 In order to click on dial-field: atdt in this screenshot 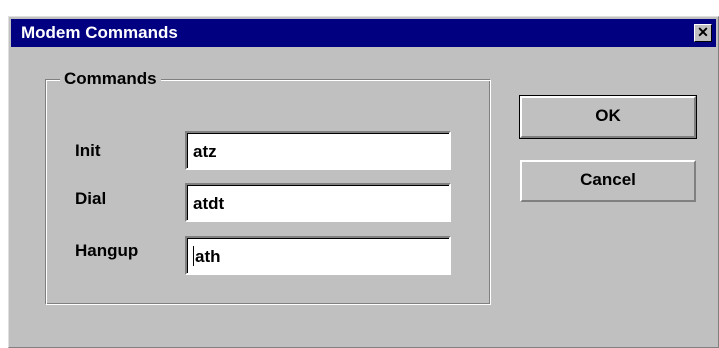, I will do `click(318, 202)`.